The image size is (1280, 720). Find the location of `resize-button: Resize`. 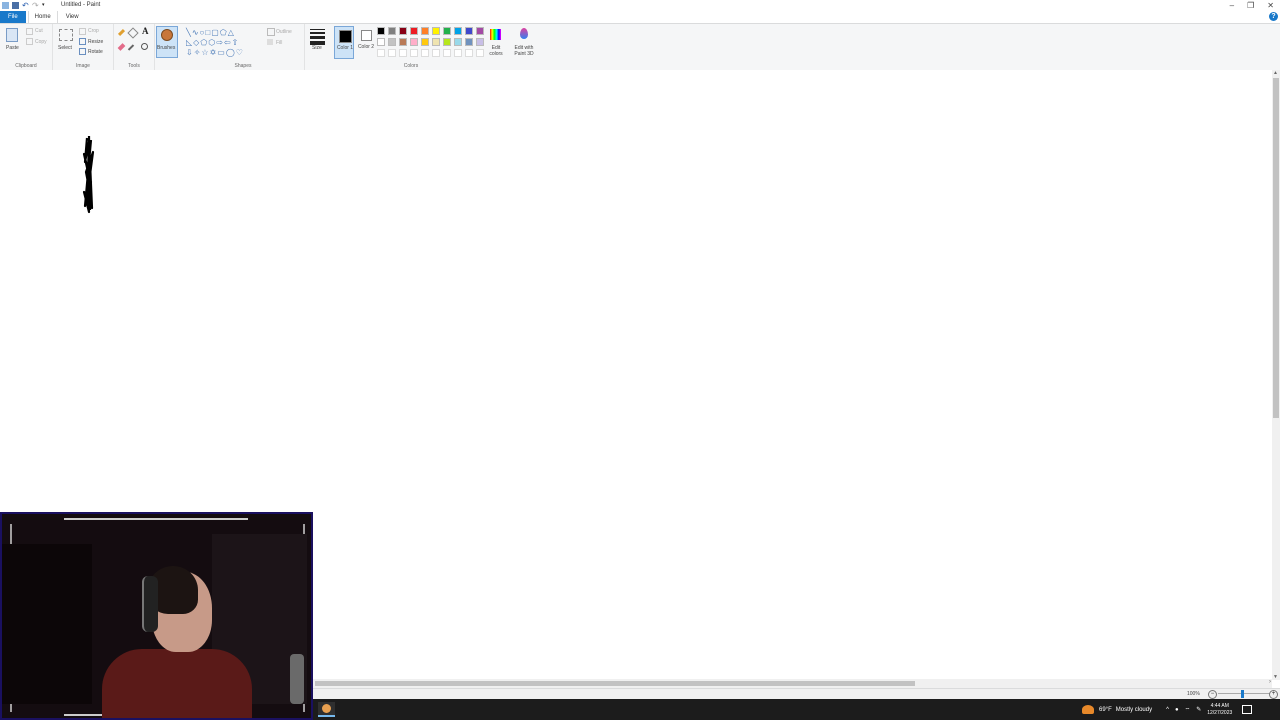

resize-button: Resize is located at coordinates (95, 42).